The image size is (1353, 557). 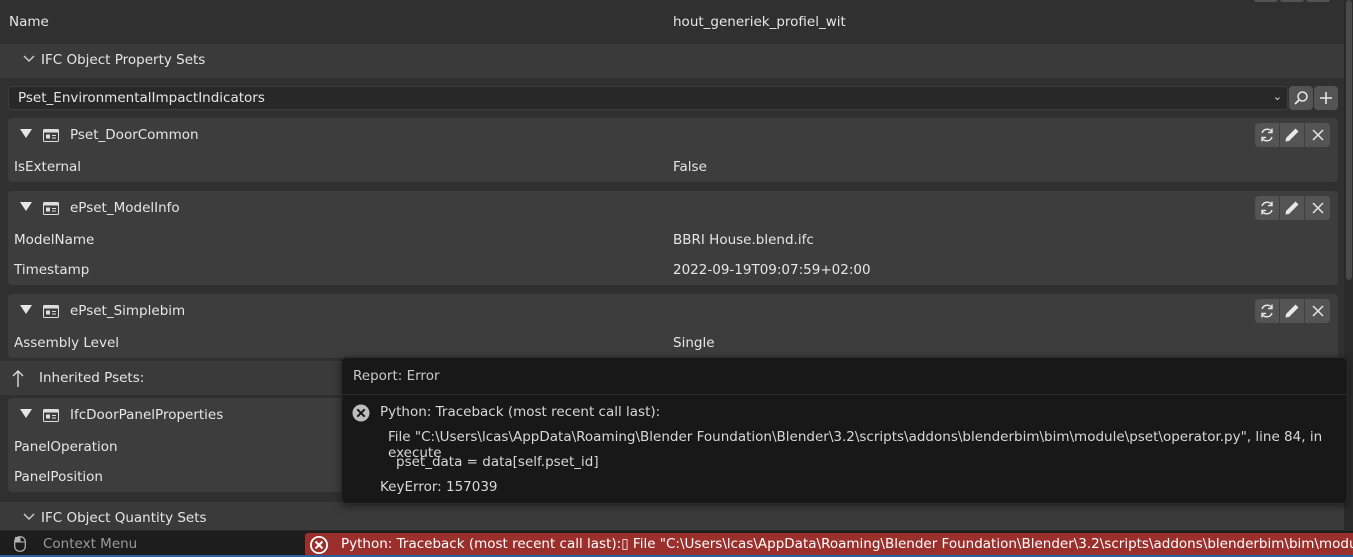 What do you see at coordinates (690, 167) in the screenshot?
I see `property-value: False` at bounding box center [690, 167].